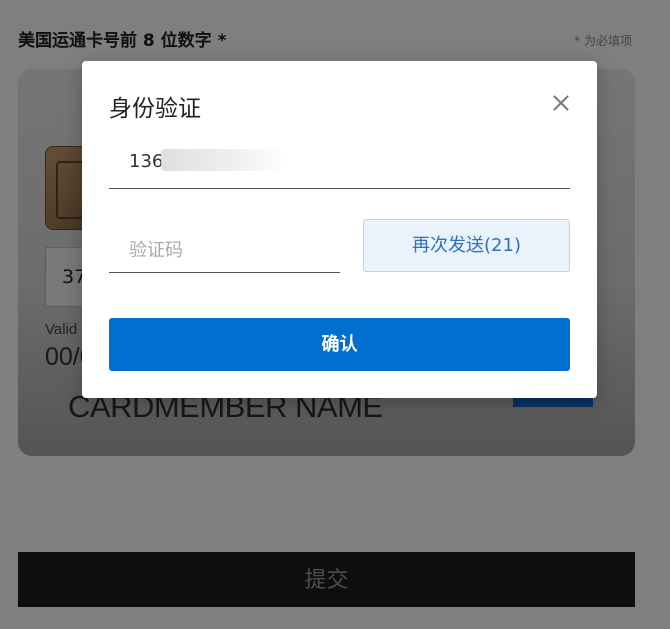  I want to click on phone-number: 136, so click(146, 161).